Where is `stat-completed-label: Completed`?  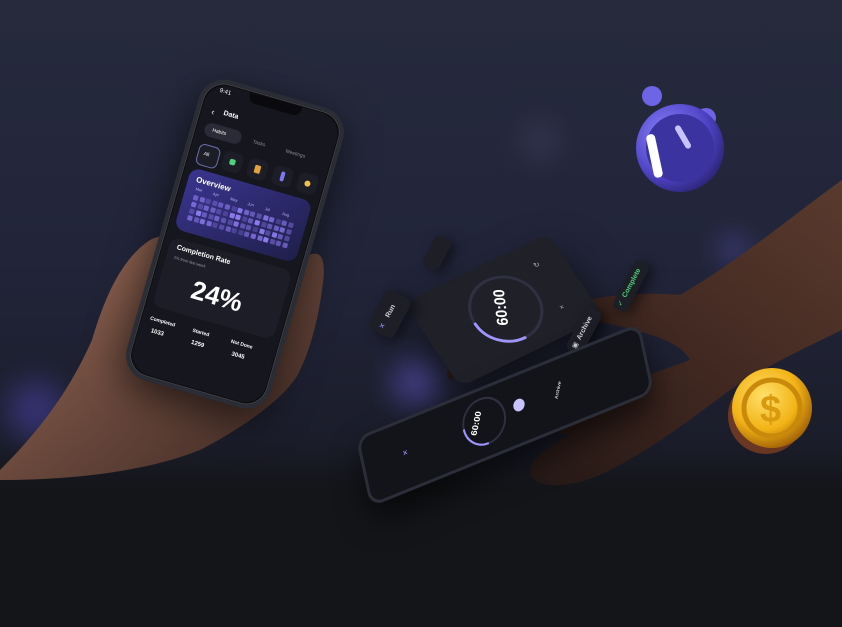 stat-completed-label: Completed is located at coordinates (162, 322).